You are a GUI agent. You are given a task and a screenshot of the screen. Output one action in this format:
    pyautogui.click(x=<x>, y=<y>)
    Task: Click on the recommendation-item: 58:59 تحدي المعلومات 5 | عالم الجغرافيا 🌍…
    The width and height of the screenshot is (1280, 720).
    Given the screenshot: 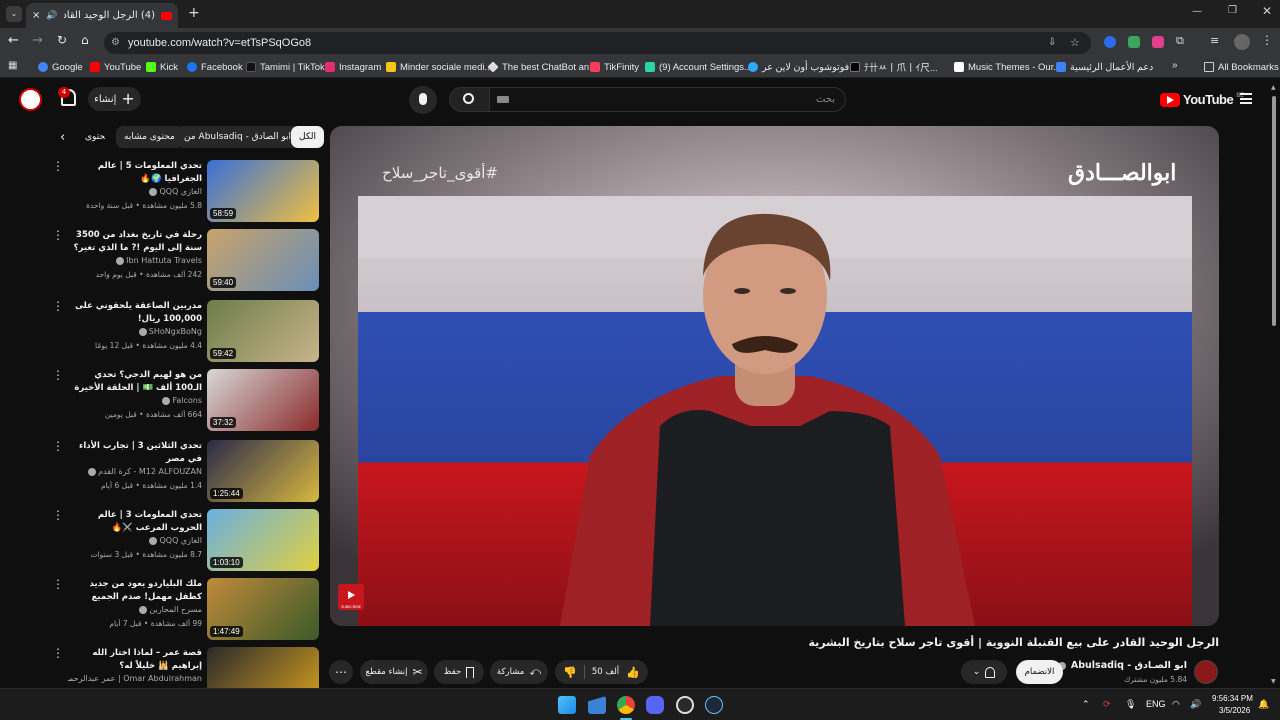 What is the action you would take?
    pyautogui.click(x=186, y=191)
    